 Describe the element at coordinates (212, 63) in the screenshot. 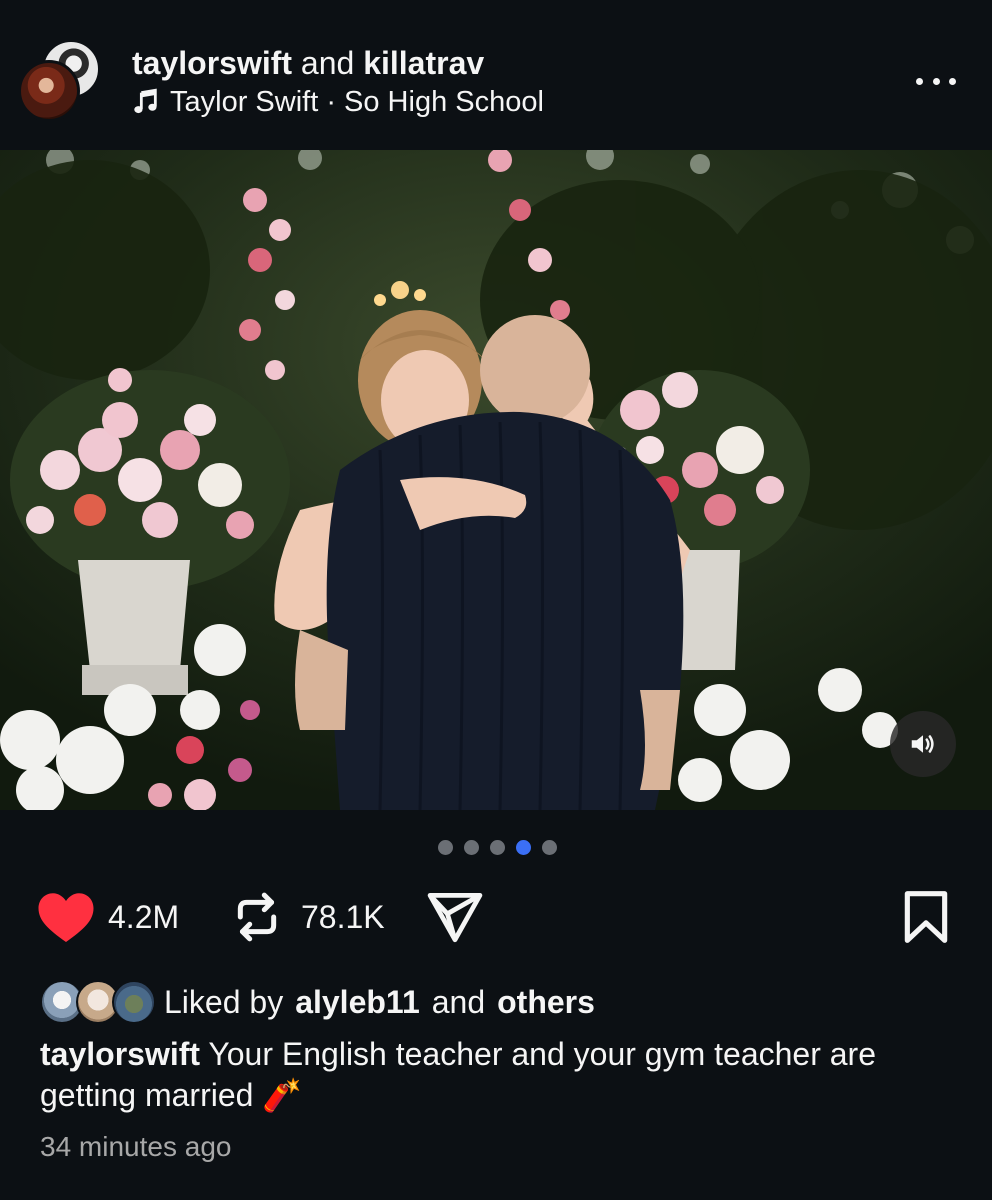

I see `username-taylorswift: taylorswift` at that location.